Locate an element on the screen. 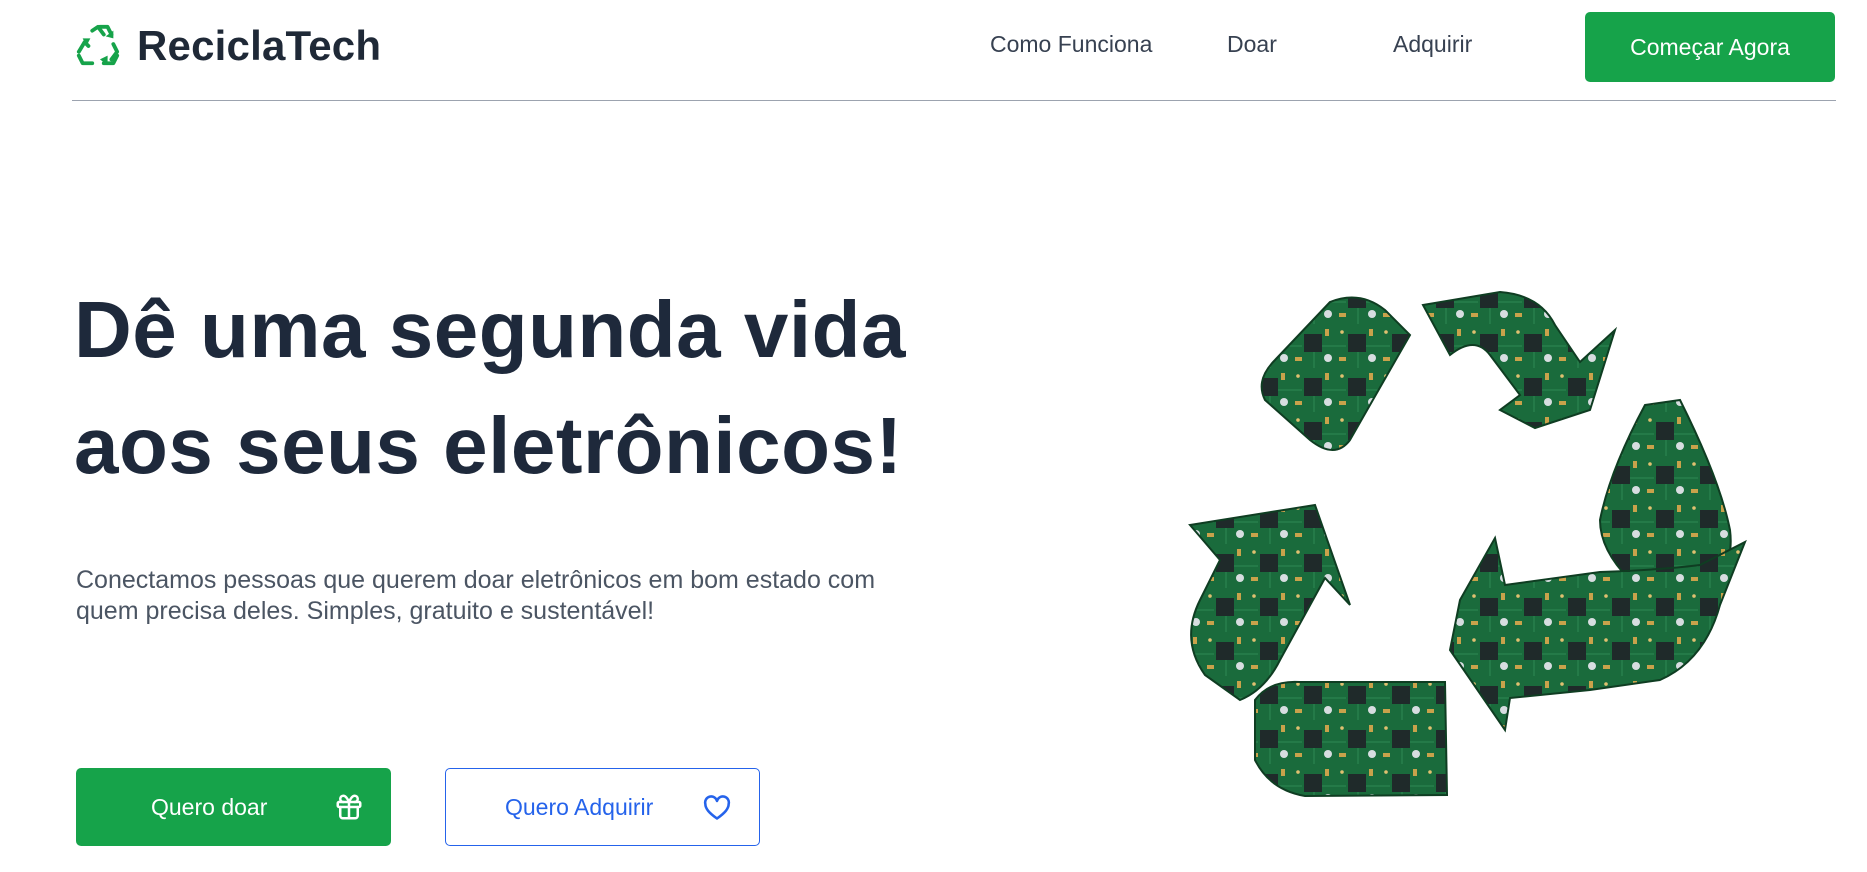  acquire-button: Quero Adquirir is located at coordinates (602, 807).